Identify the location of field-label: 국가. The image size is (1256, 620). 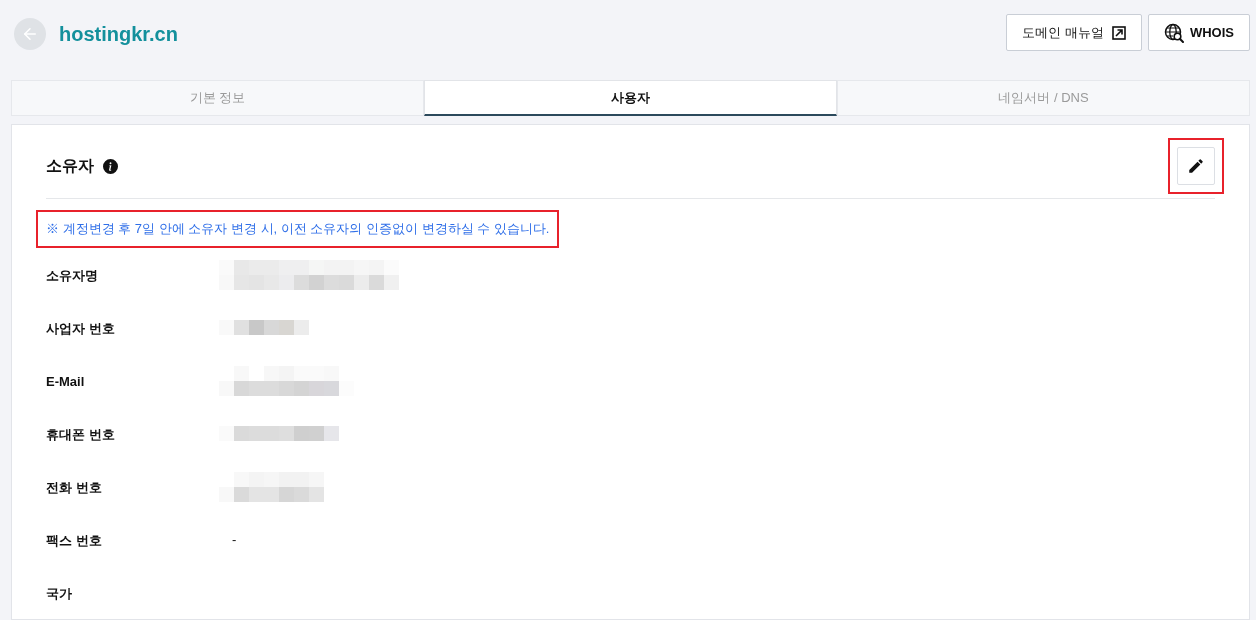
(59, 593).